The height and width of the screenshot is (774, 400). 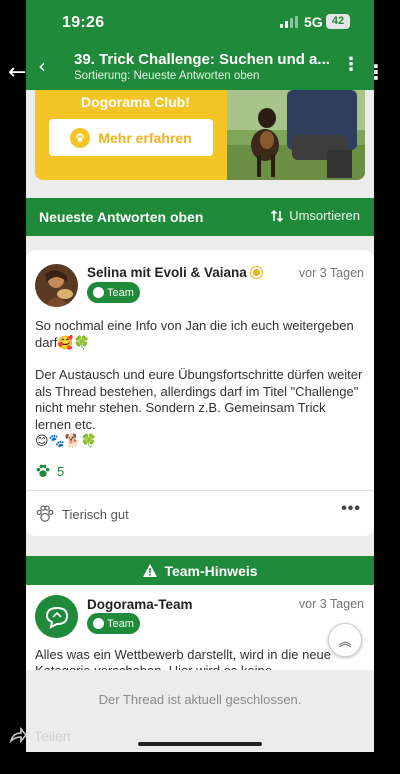 What do you see at coordinates (211, 570) in the screenshot?
I see `team-hint-label: Team-Hinweis` at bounding box center [211, 570].